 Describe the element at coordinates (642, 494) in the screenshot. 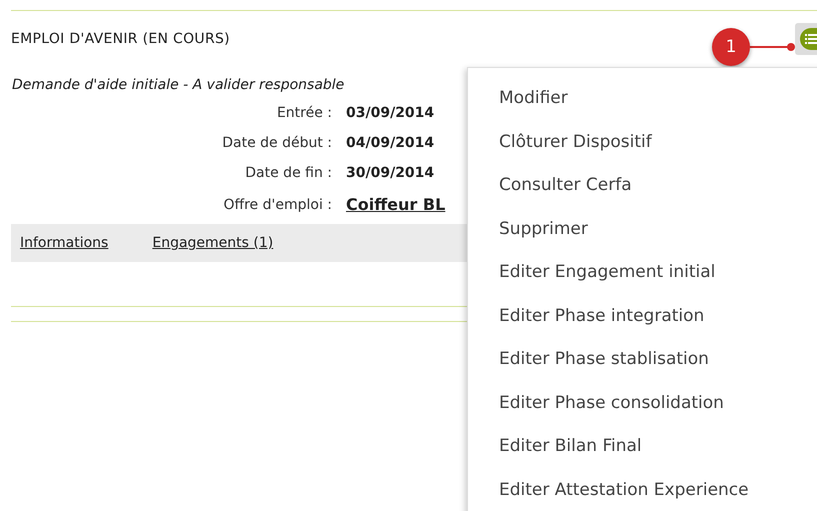

I see `menu-item: Editer Attestation Experience` at that location.